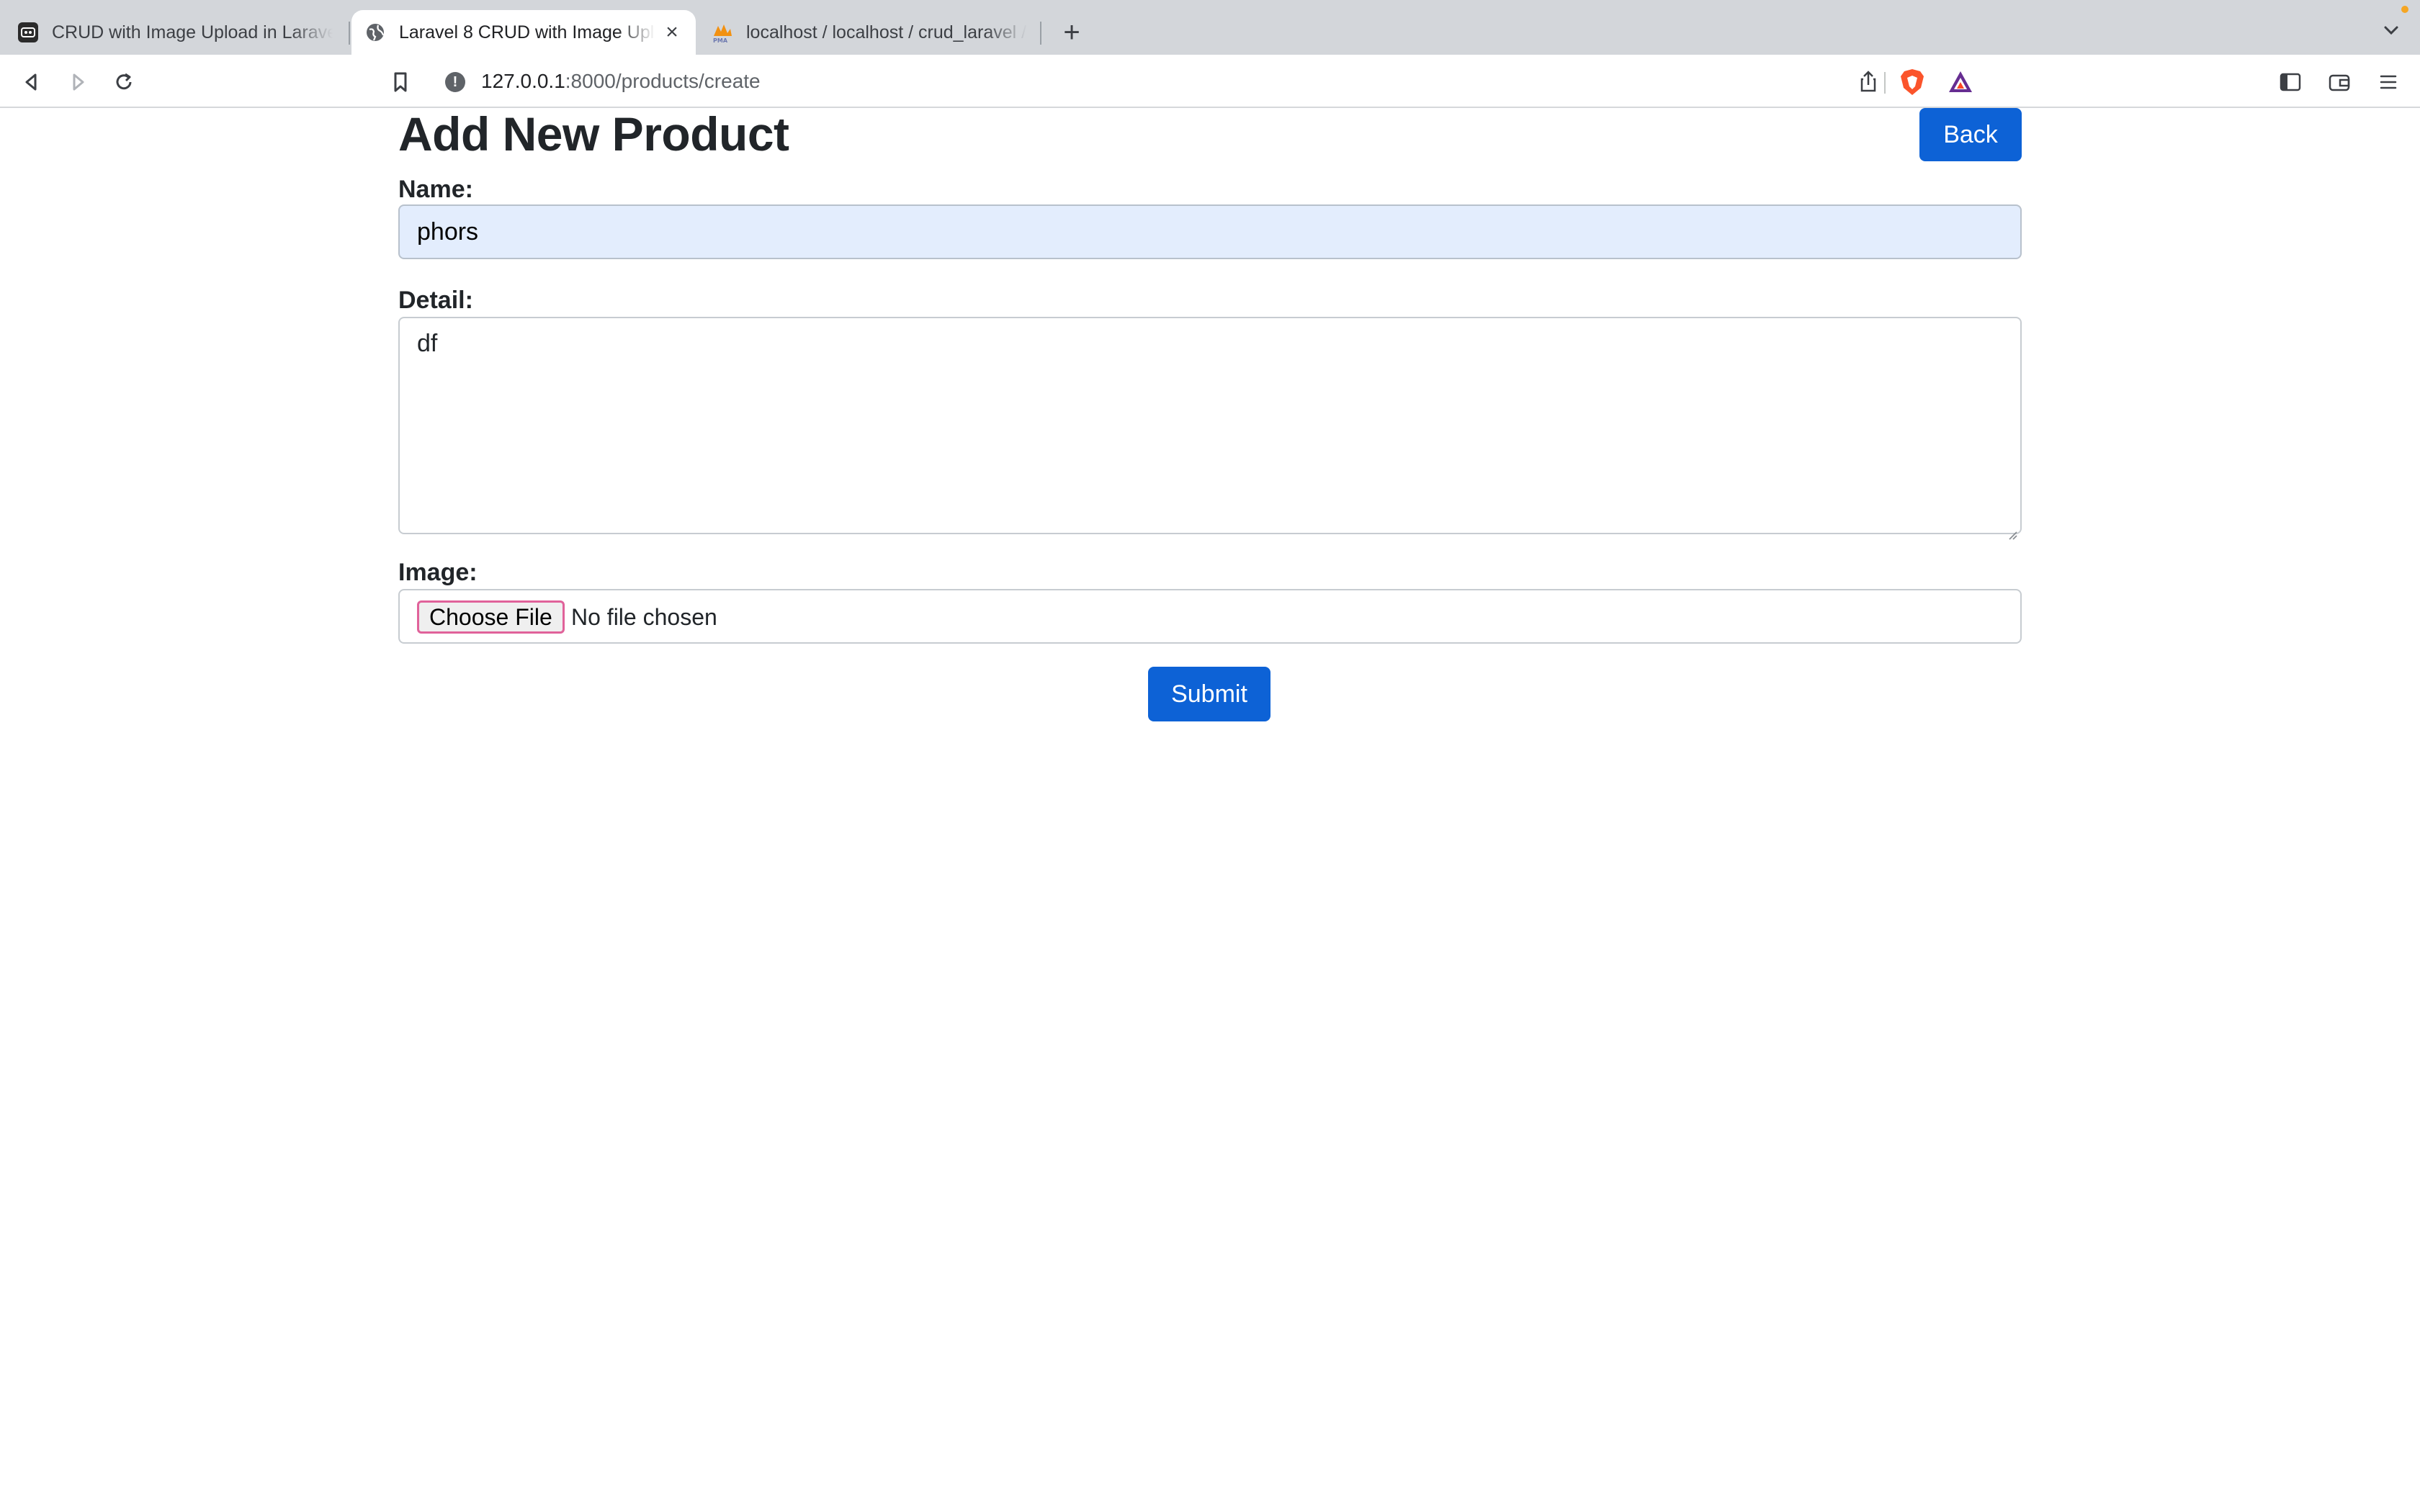 The image size is (2420, 1512). What do you see at coordinates (672, 32) in the screenshot?
I see `close-tab-icon: ×` at bounding box center [672, 32].